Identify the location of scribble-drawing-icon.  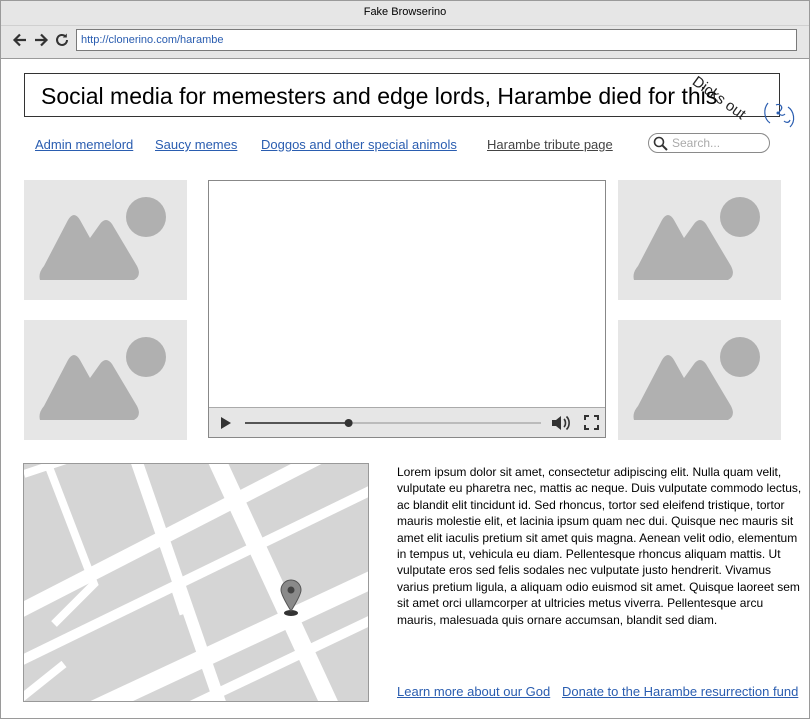
(779, 115).